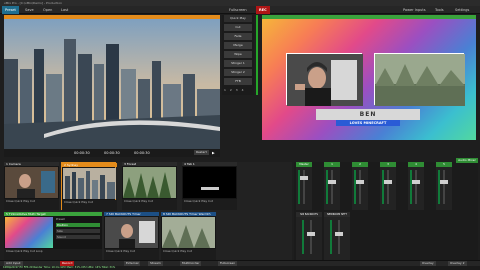  I want to click on menu-preset: Preset, so click(10, 10).